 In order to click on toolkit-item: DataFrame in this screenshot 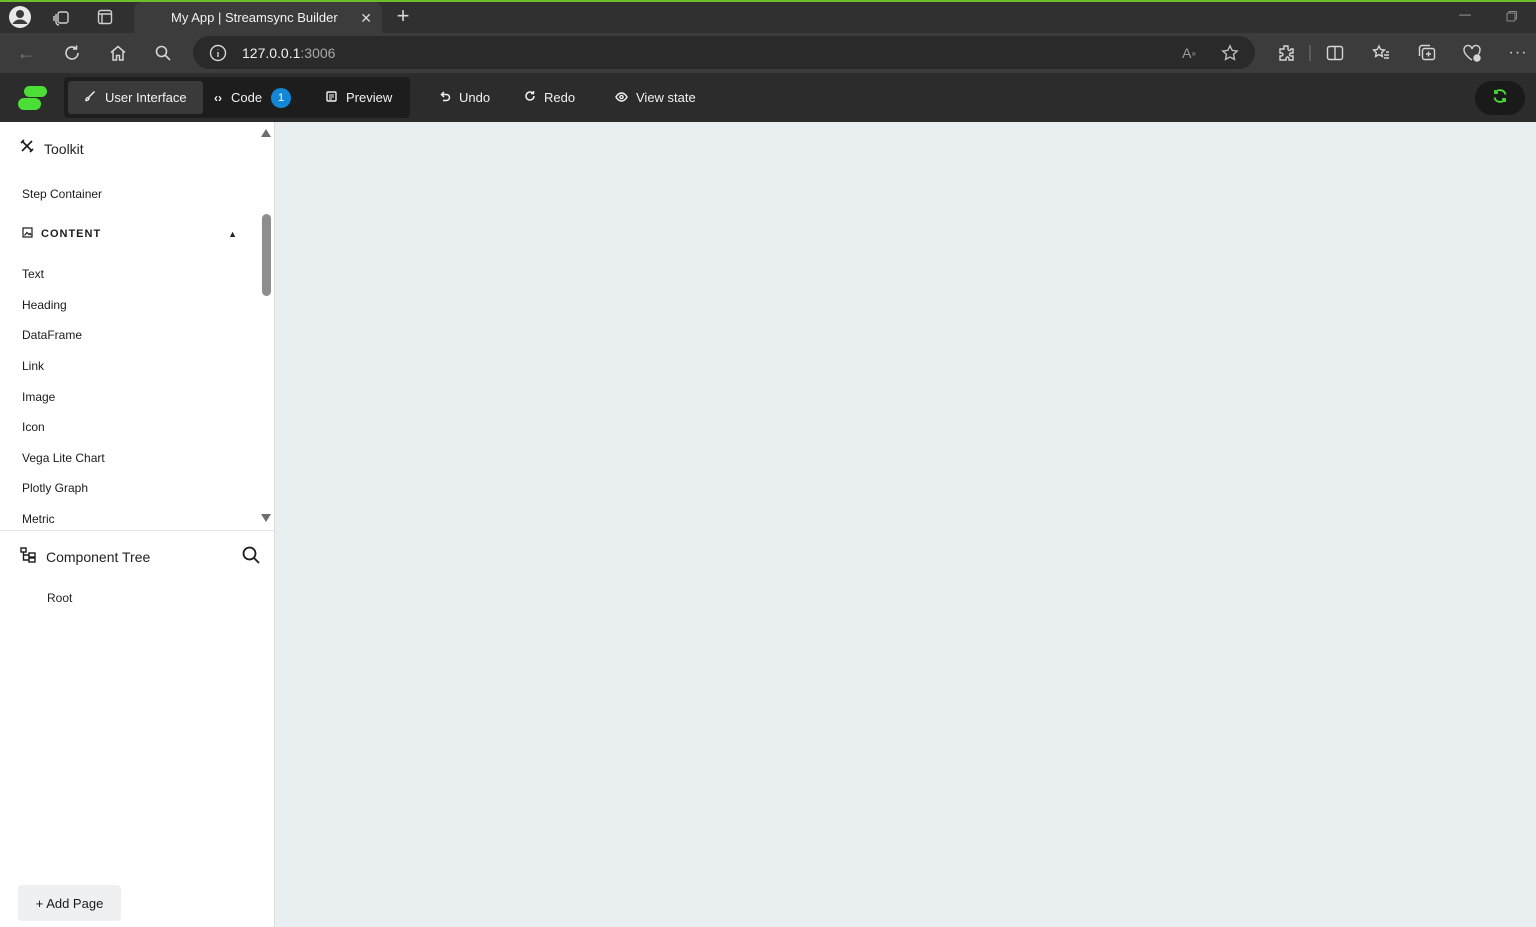, I will do `click(52, 335)`.